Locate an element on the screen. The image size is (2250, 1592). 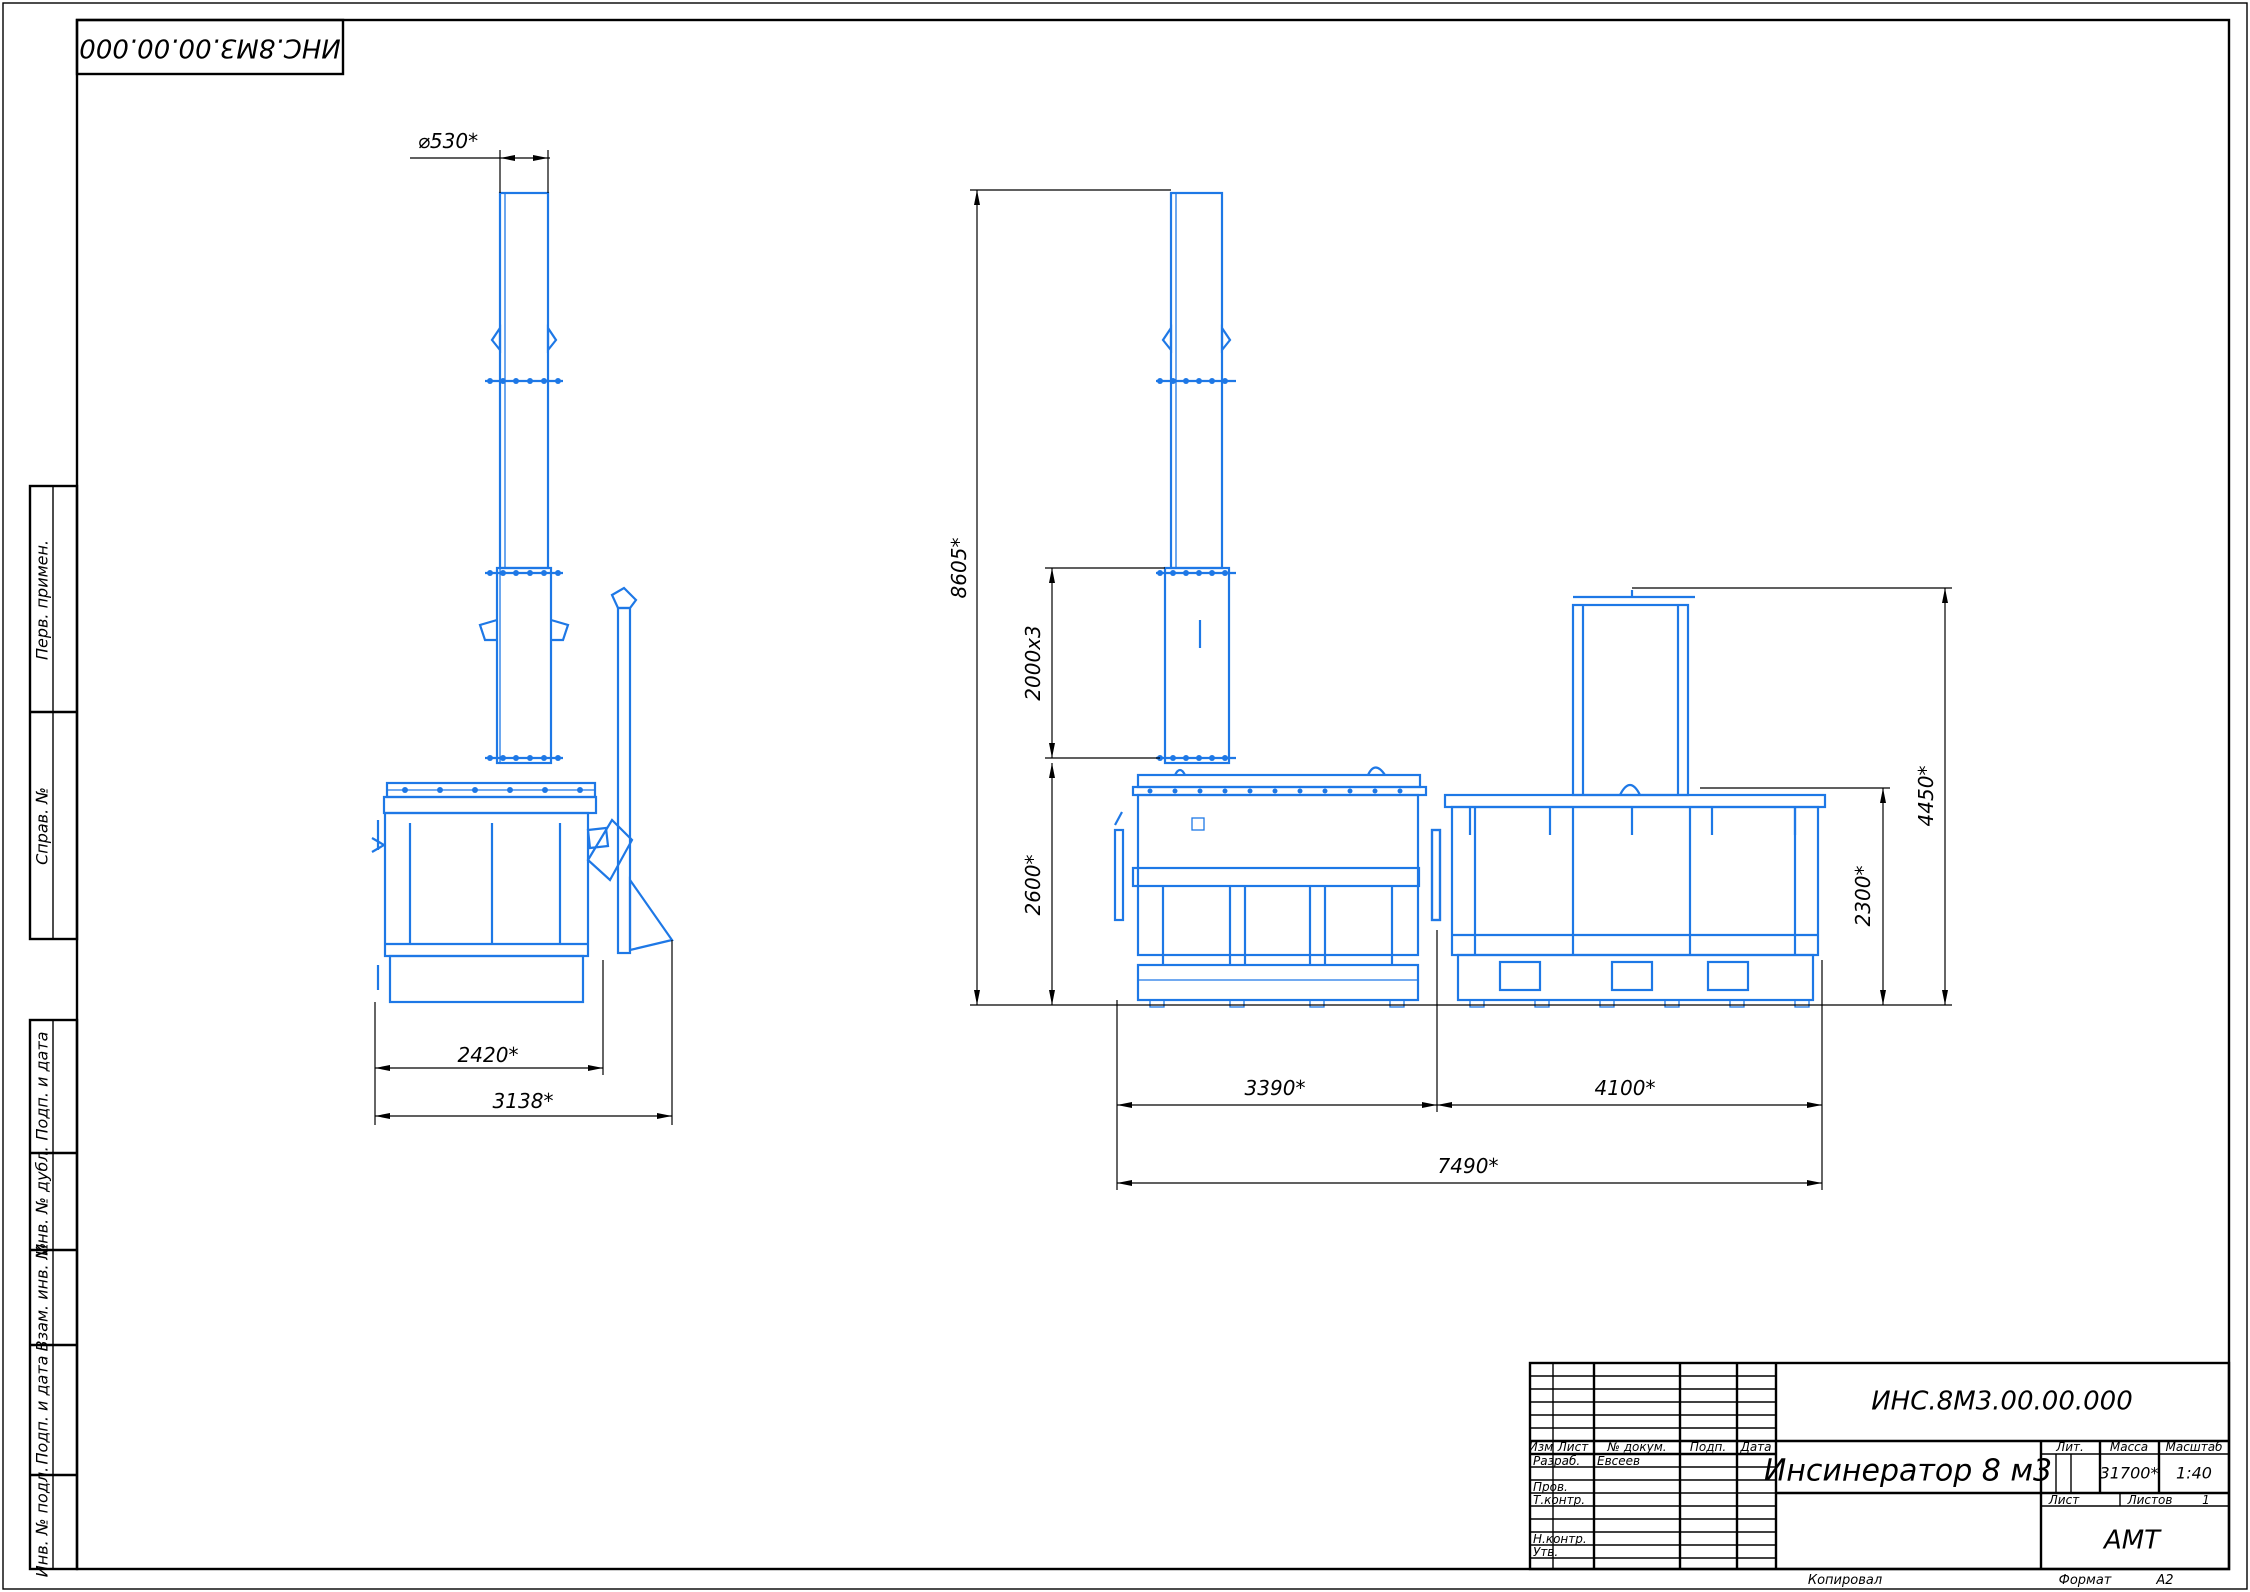
loader-top-rail is located at coordinates (1635, 801).